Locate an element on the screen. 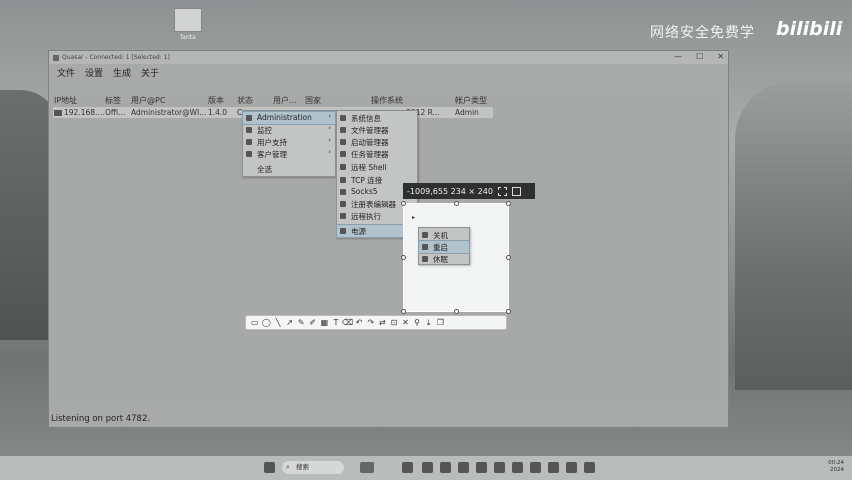 Image resolution: width=852 pixels, height=480 pixels. restart-icon is located at coordinates (425, 247).